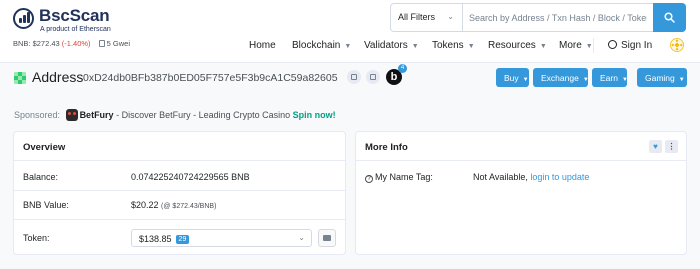 This screenshot has height=269, width=700. I want to click on bnb-price-ticker: BNB: $272.43 (-1.40%) 5 Gwei, so click(71, 43).